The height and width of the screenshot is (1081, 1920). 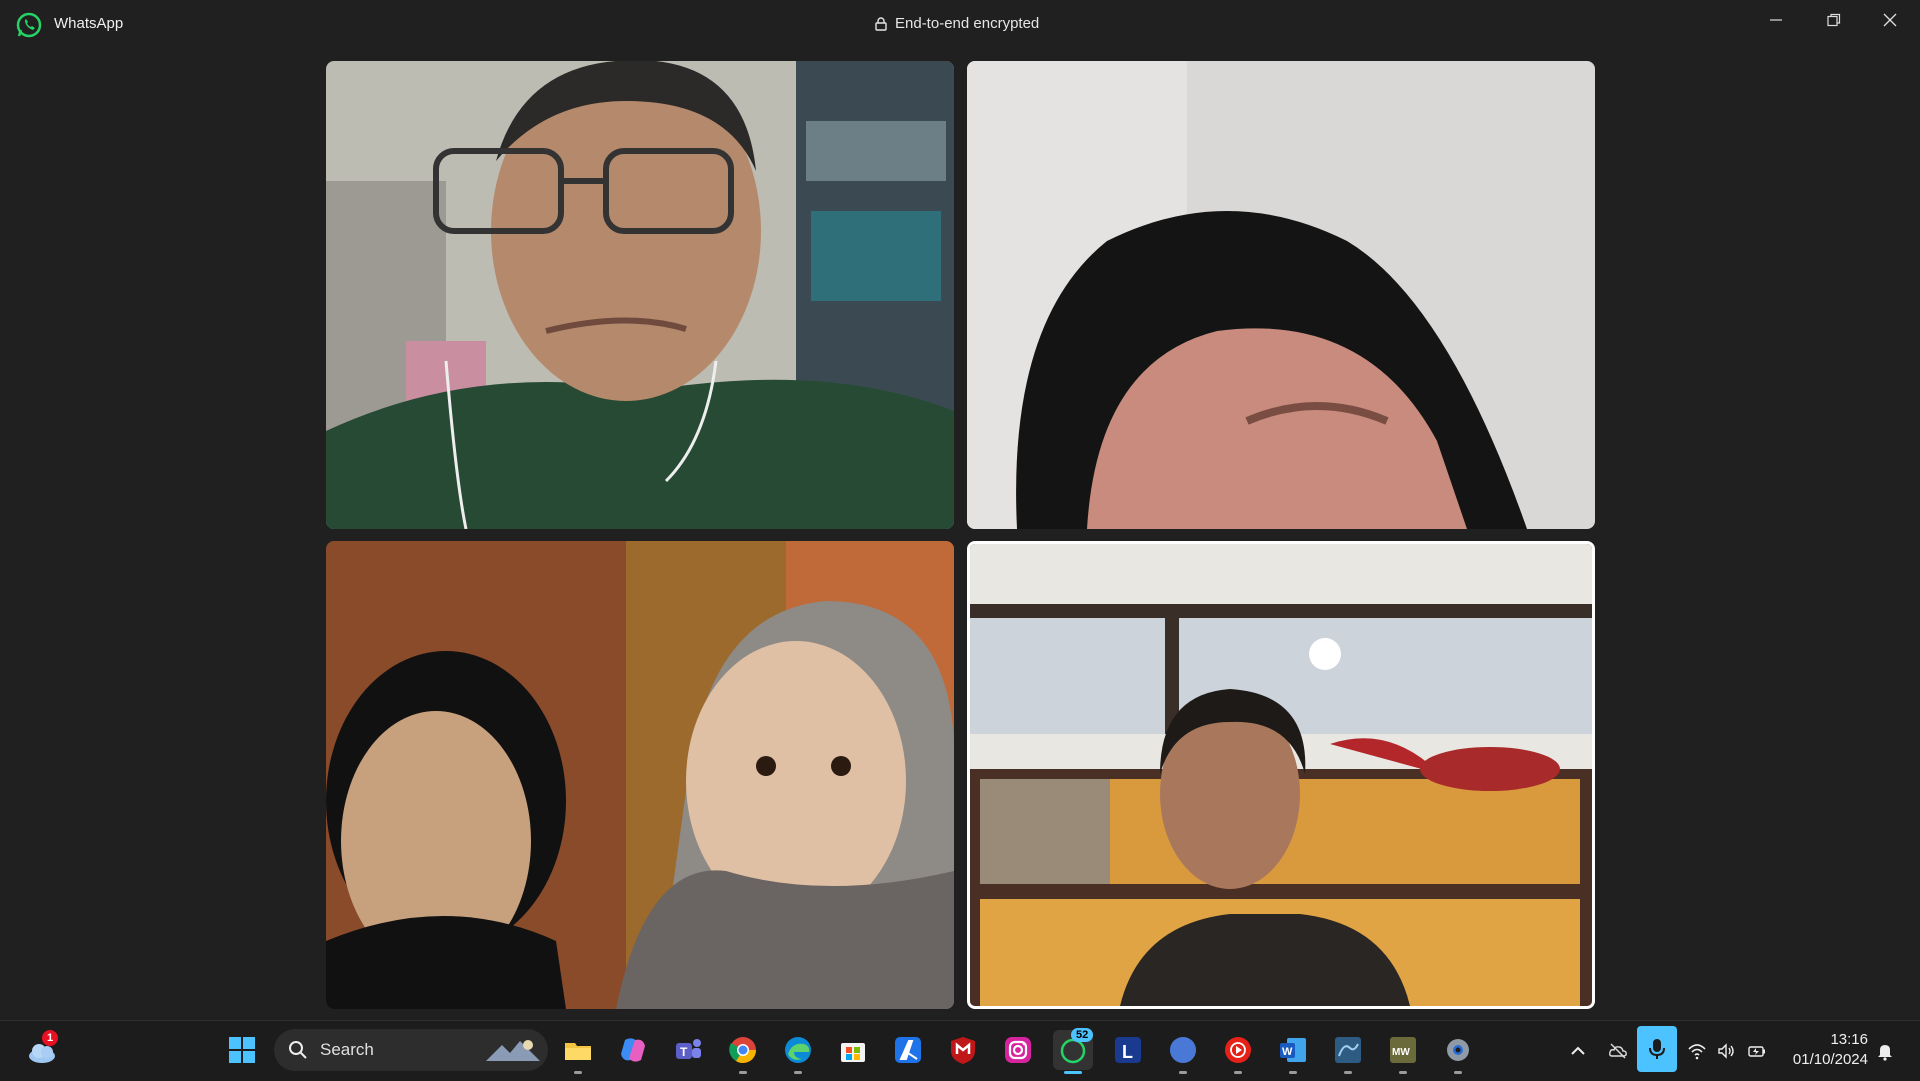 I want to click on lock-icon, so click(x=881, y=23).